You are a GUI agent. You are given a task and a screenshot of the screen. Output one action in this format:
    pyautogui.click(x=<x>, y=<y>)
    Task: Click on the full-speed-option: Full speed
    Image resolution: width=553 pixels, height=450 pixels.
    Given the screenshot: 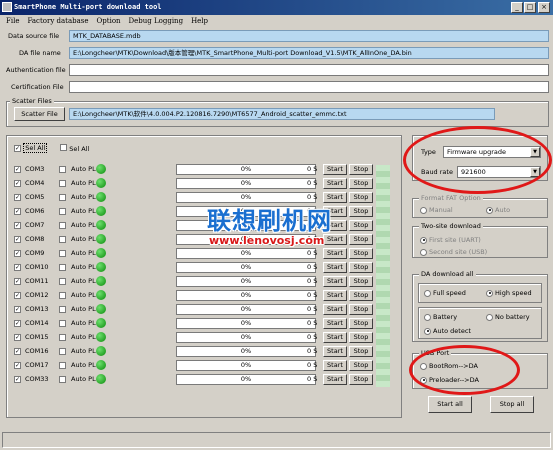 What is the action you would take?
    pyautogui.click(x=445, y=293)
    